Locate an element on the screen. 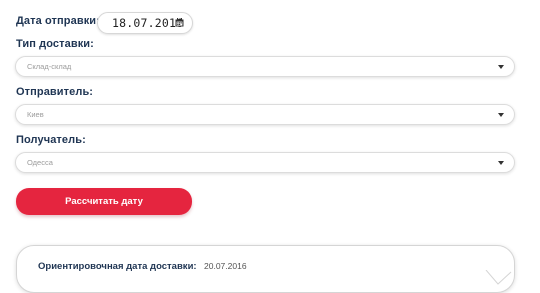 The width and height of the screenshot is (540, 293). calculate-date-button: Рассчитать дату is located at coordinates (104, 201).